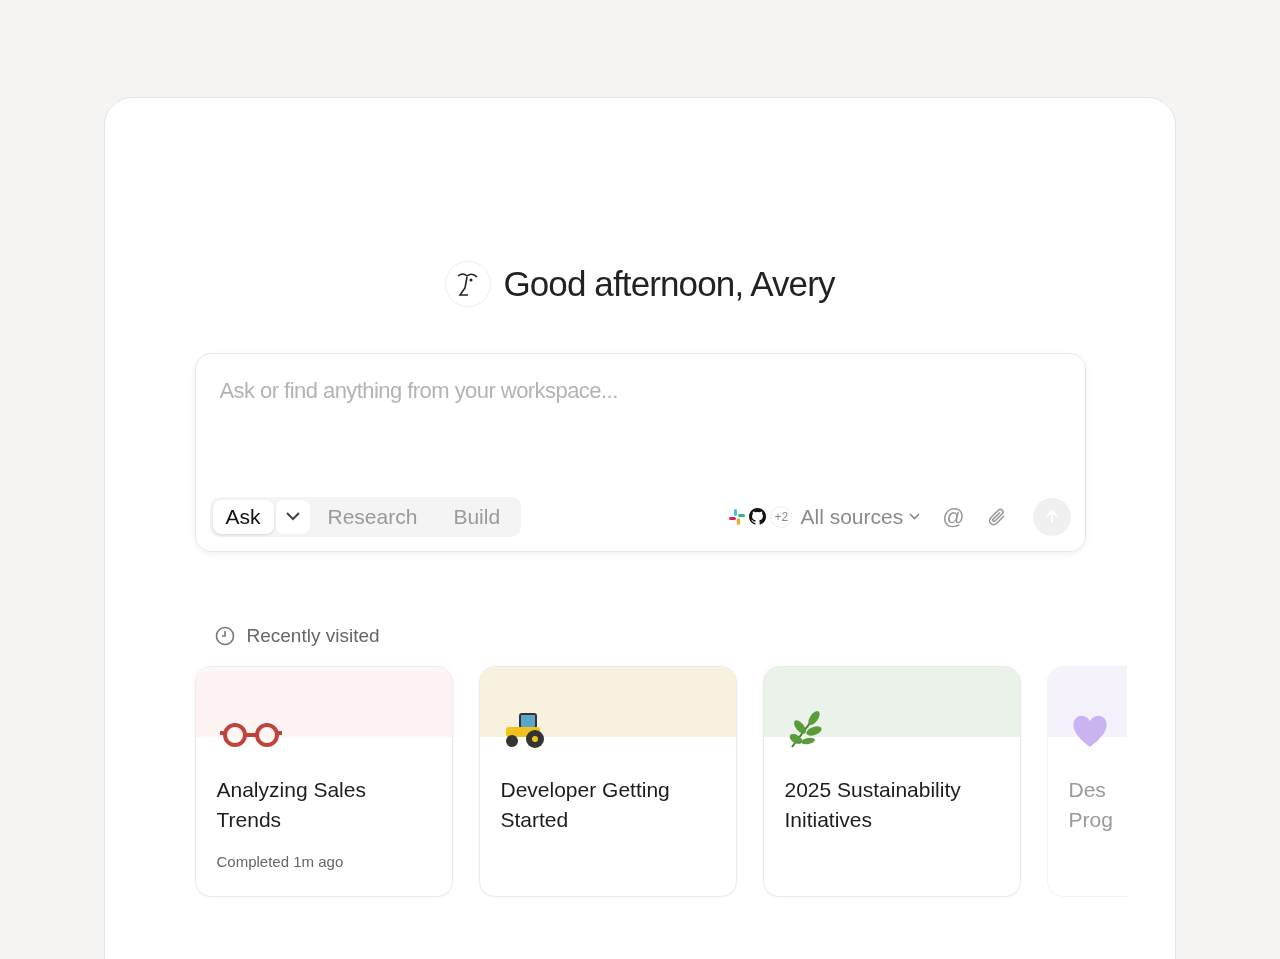 The width and height of the screenshot is (1280, 959). I want to click on page-card: Des Prog, so click(1086, 781).